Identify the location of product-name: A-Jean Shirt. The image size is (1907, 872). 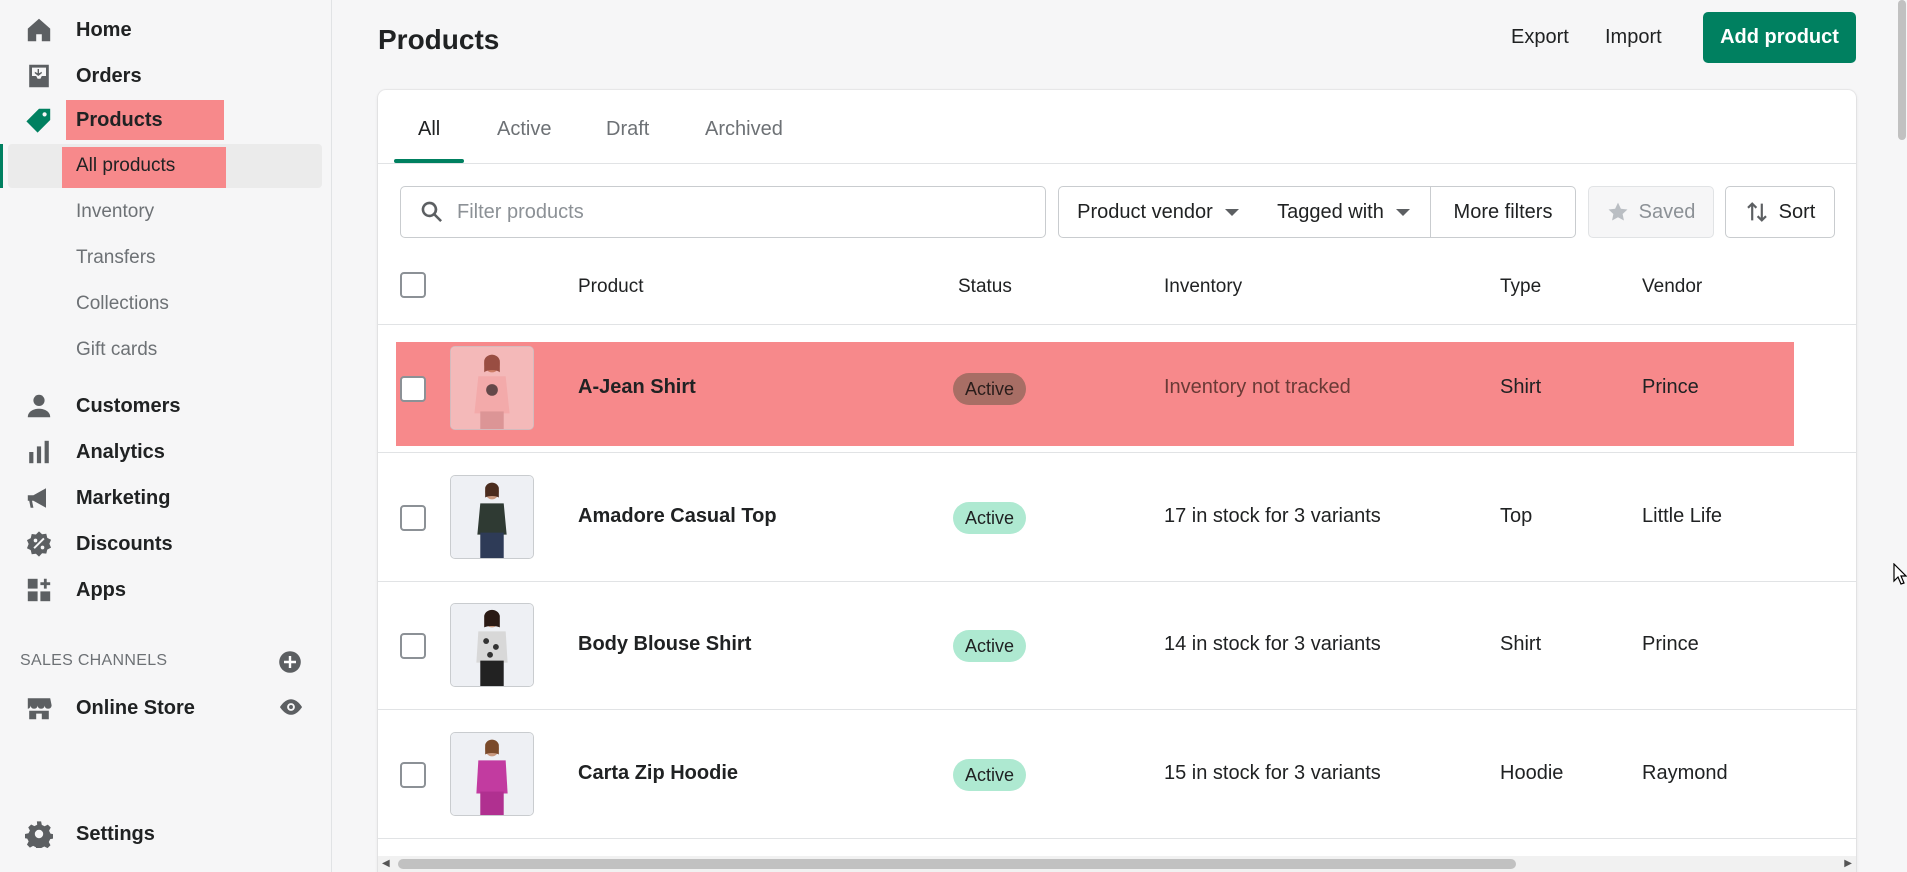
(637, 387).